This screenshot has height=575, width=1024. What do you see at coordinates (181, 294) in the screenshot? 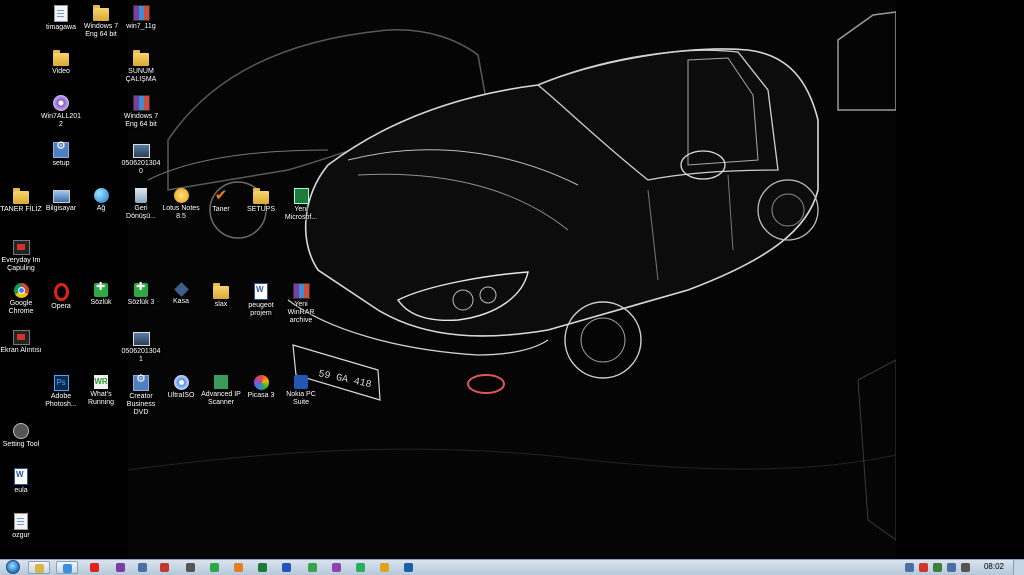
I see `desktop-icon: Kasa` at bounding box center [181, 294].